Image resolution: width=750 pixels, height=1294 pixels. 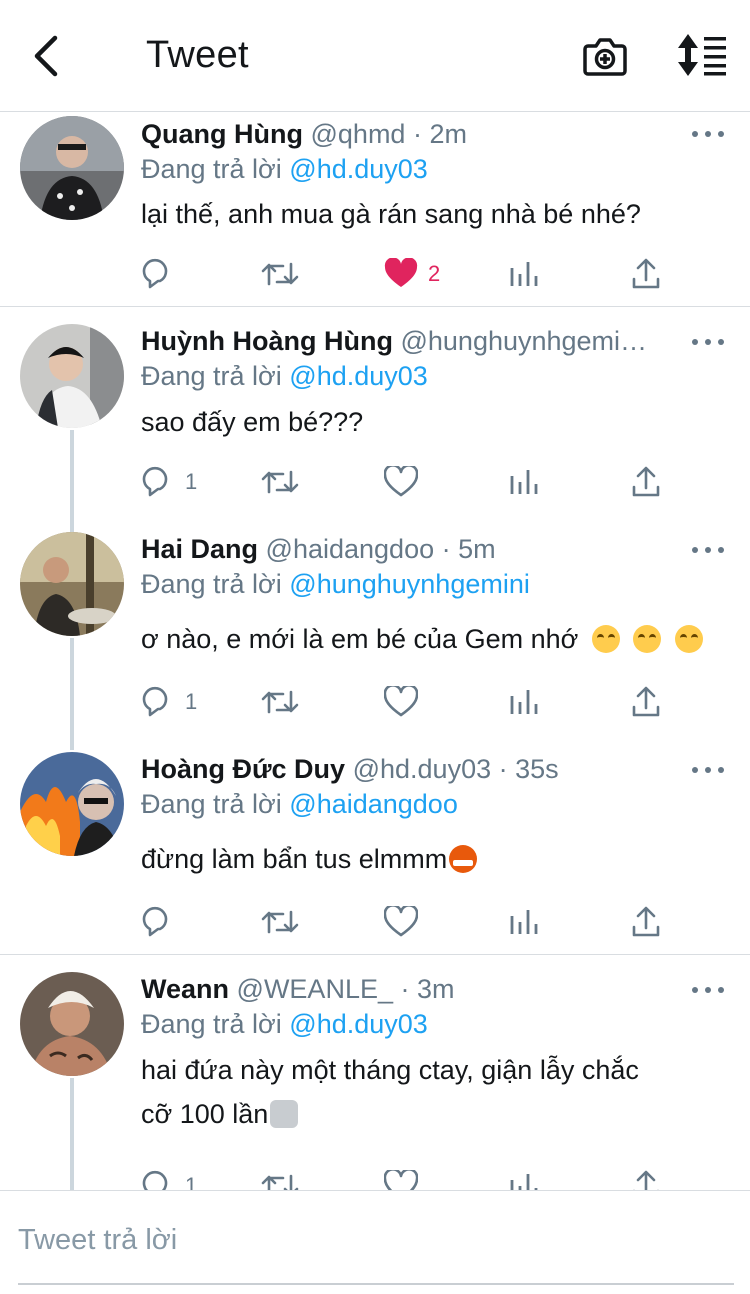 What do you see at coordinates (252, 422) in the screenshot?
I see `tweet-text: sao đấy em bé???` at bounding box center [252, 422].